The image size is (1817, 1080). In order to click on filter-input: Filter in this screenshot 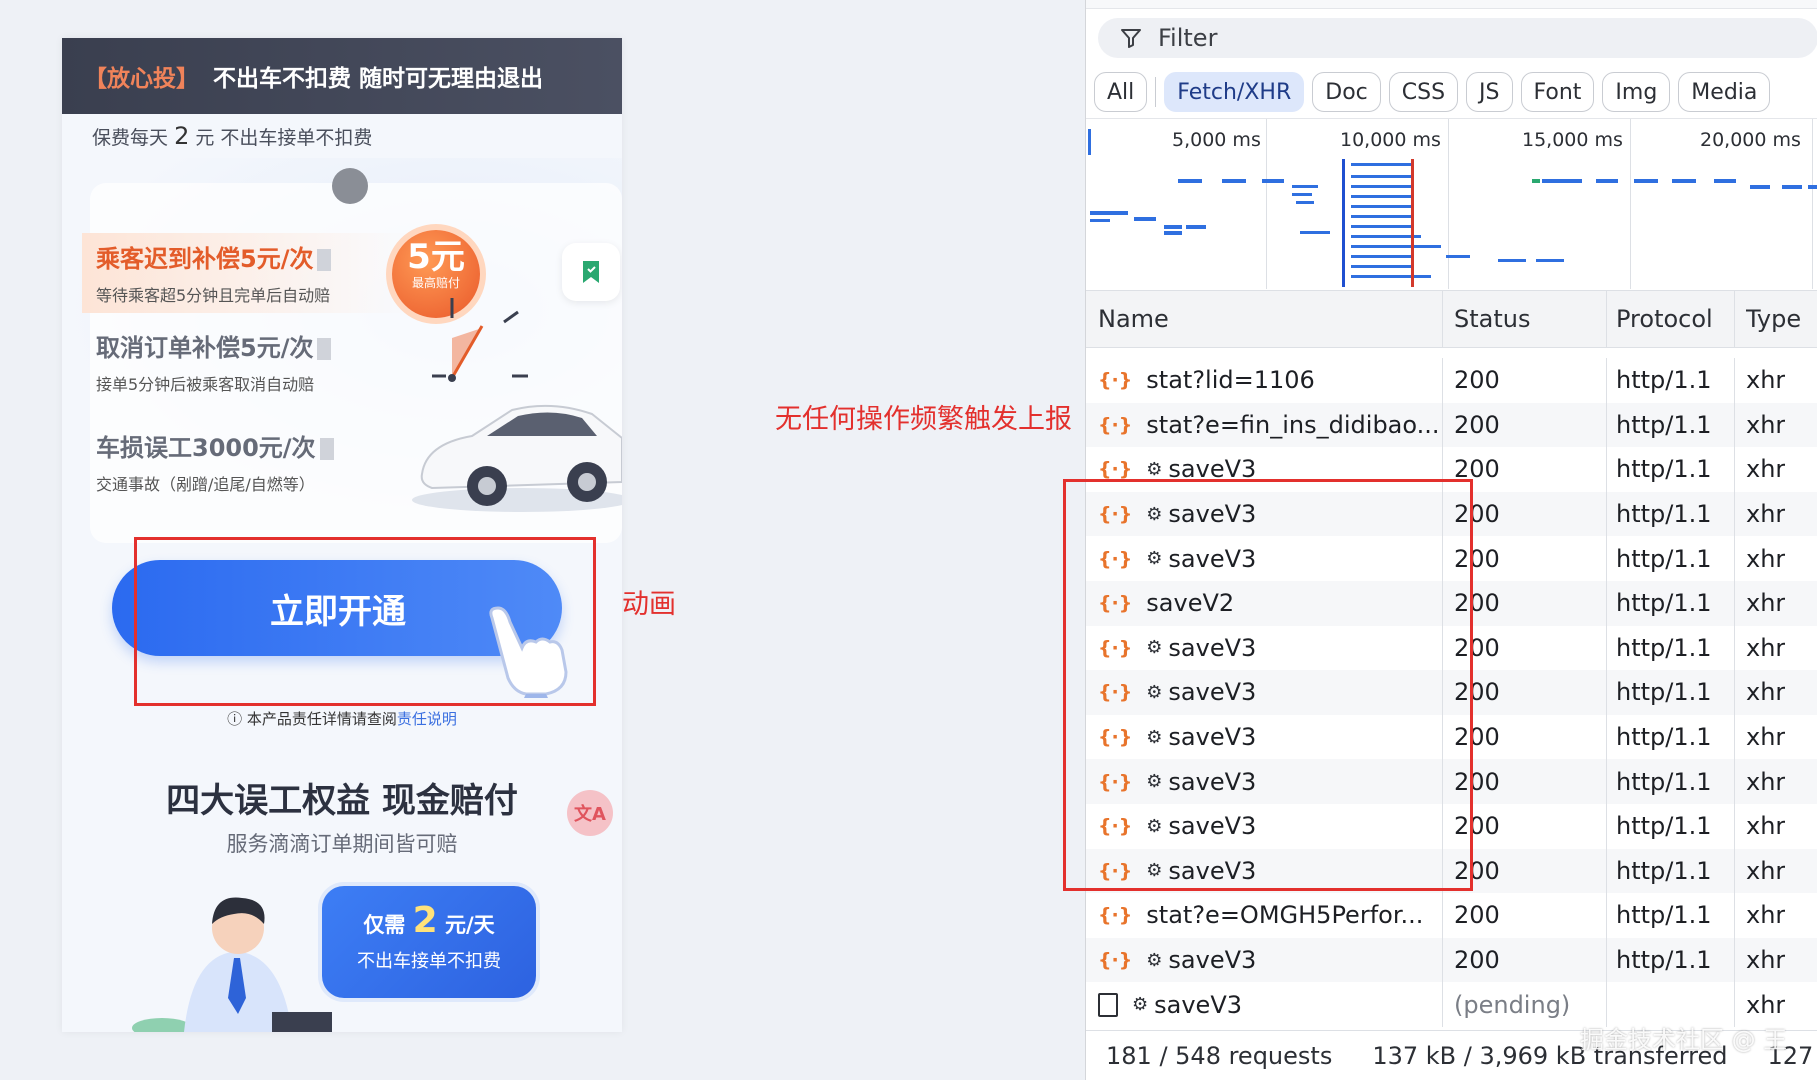, I will do `click(1457, 38)`.